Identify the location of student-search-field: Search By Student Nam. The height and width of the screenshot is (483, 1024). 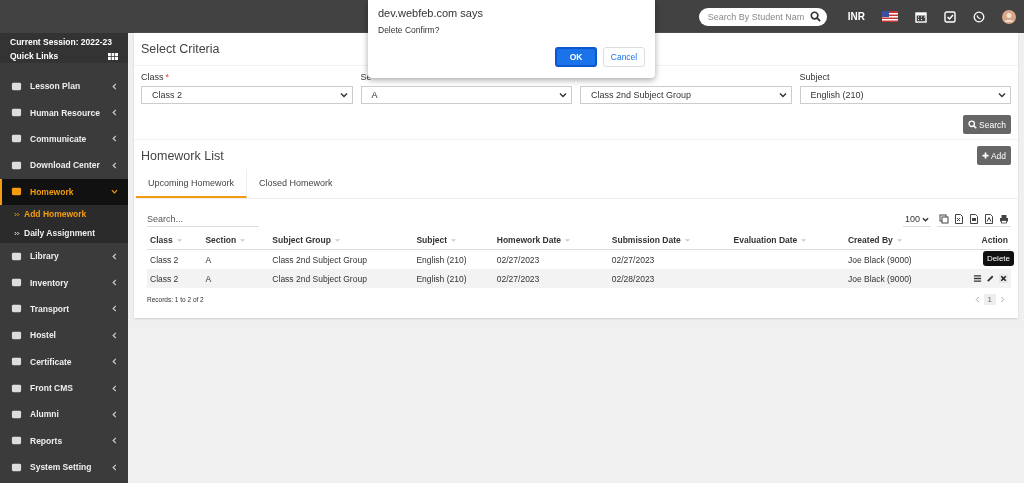
(762, 16).